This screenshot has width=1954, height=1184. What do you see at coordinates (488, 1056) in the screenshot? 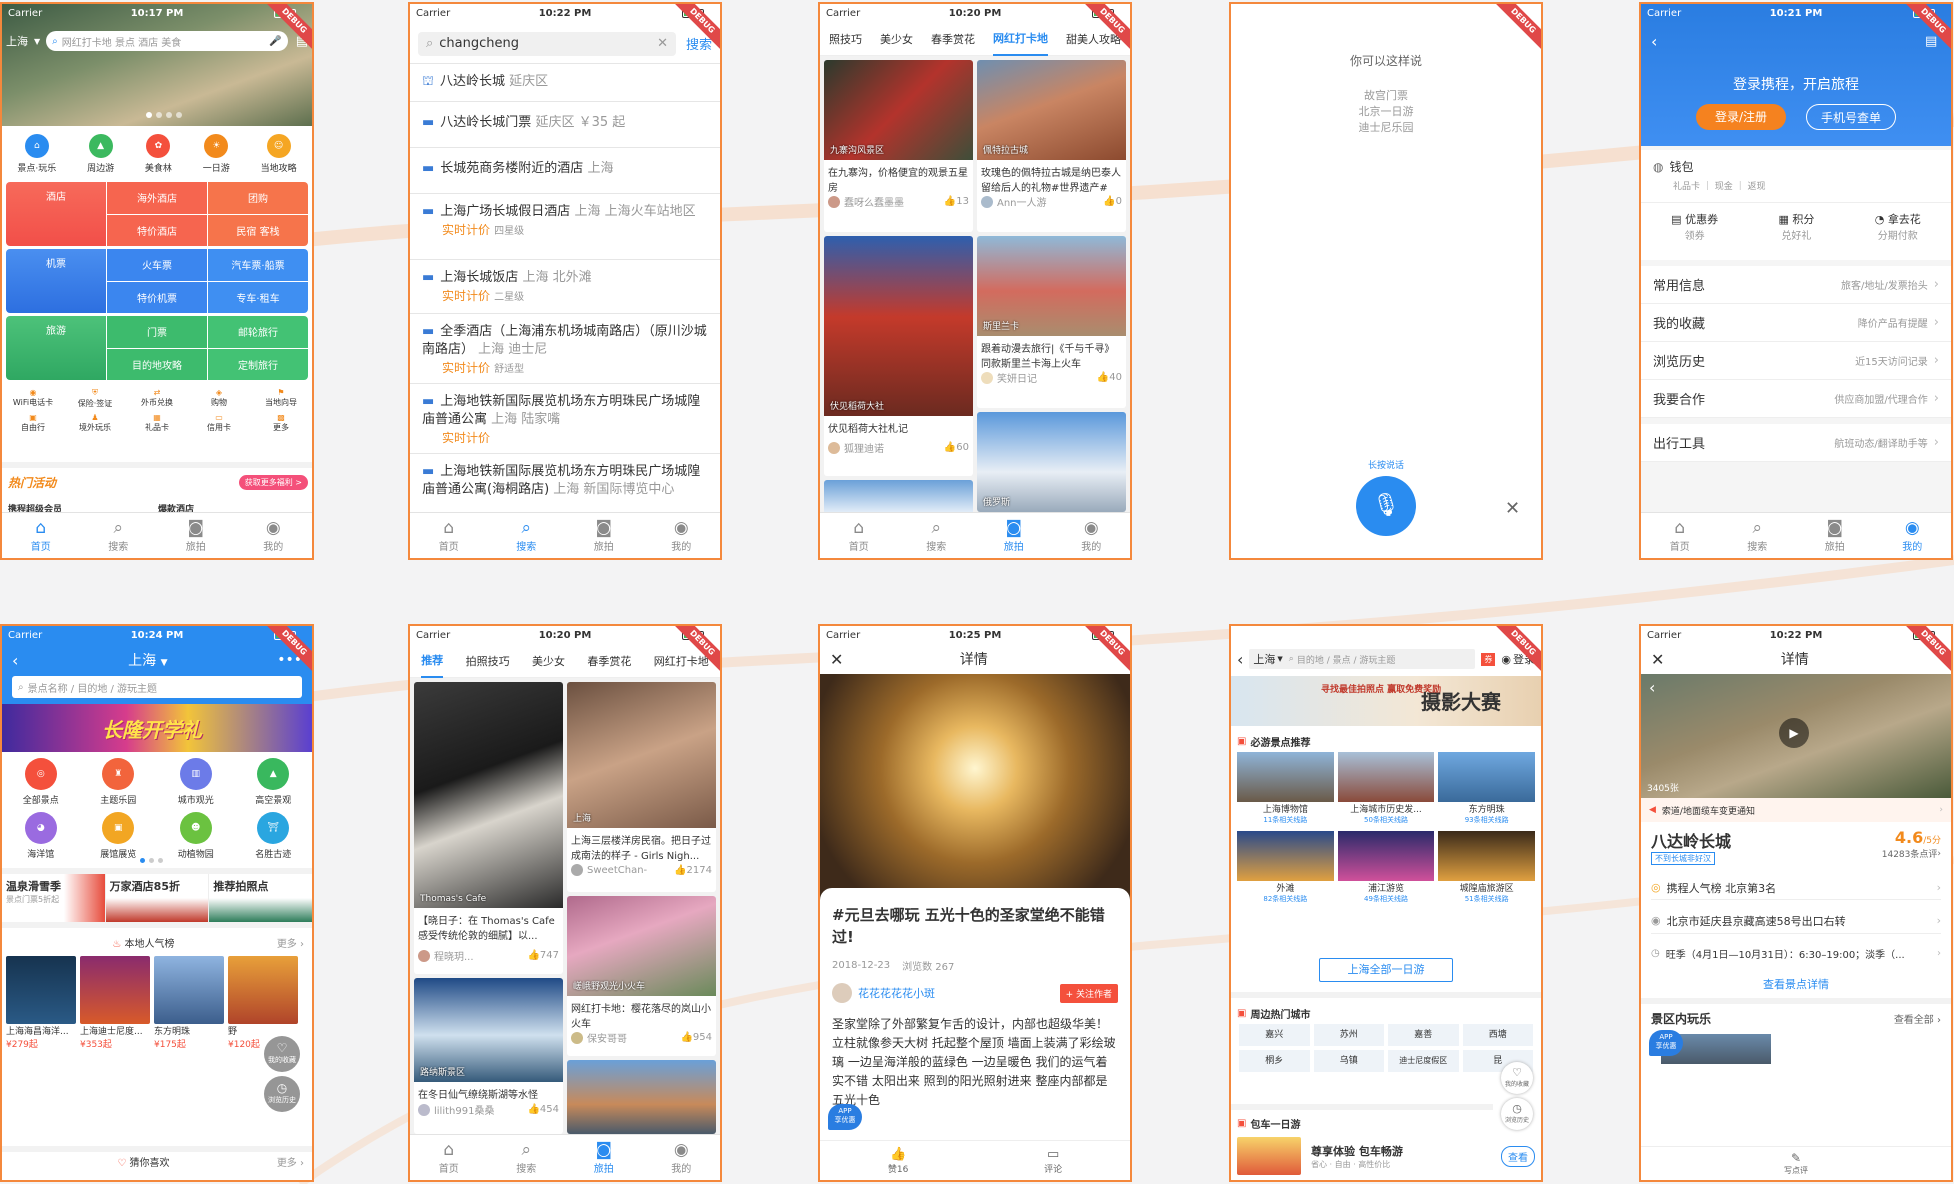
I see `feed-card: 路纳斯景区 在冬日仙气缭绕斯湖等水怪 lilith991桑桑 👍 454` at bounding box center [488, 1056].